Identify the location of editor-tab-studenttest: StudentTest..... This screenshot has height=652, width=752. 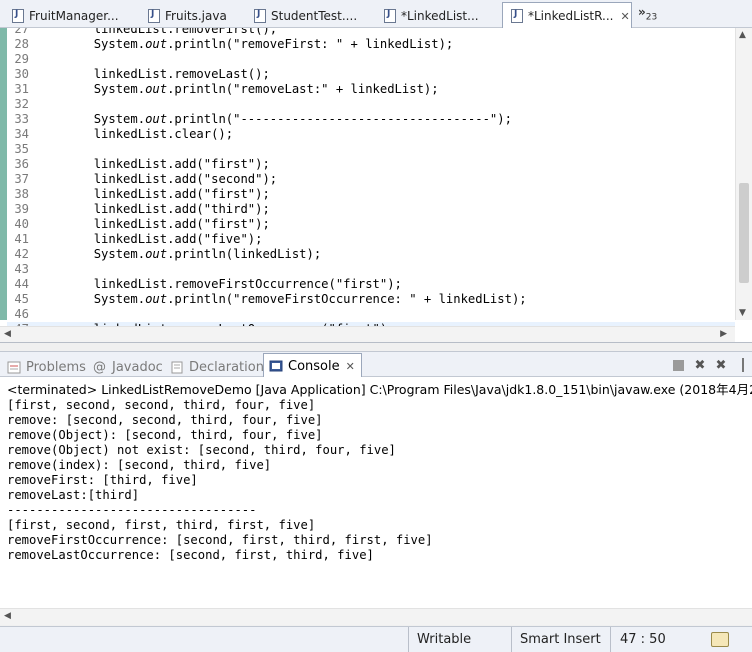
(306, 15).